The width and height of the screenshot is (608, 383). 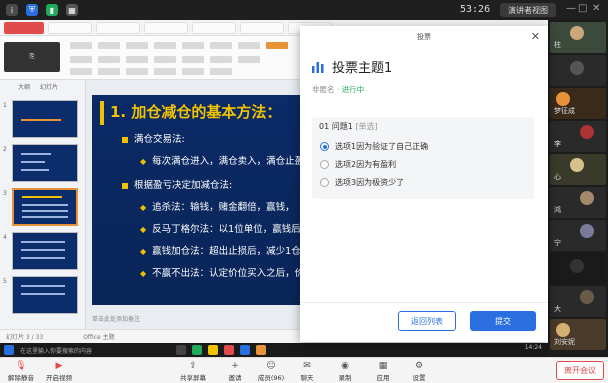 What do you see at coordinates (596, 8) in the screenshot?
I see `close-window-icon: ✕` at bounding box center [596, 8].